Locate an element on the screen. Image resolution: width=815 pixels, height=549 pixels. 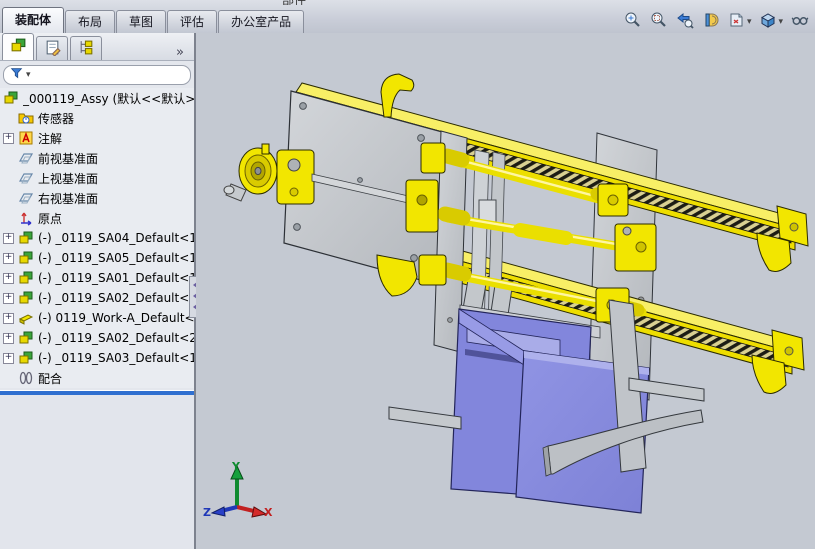
previous-view-button is located at coordinates (685, 21).